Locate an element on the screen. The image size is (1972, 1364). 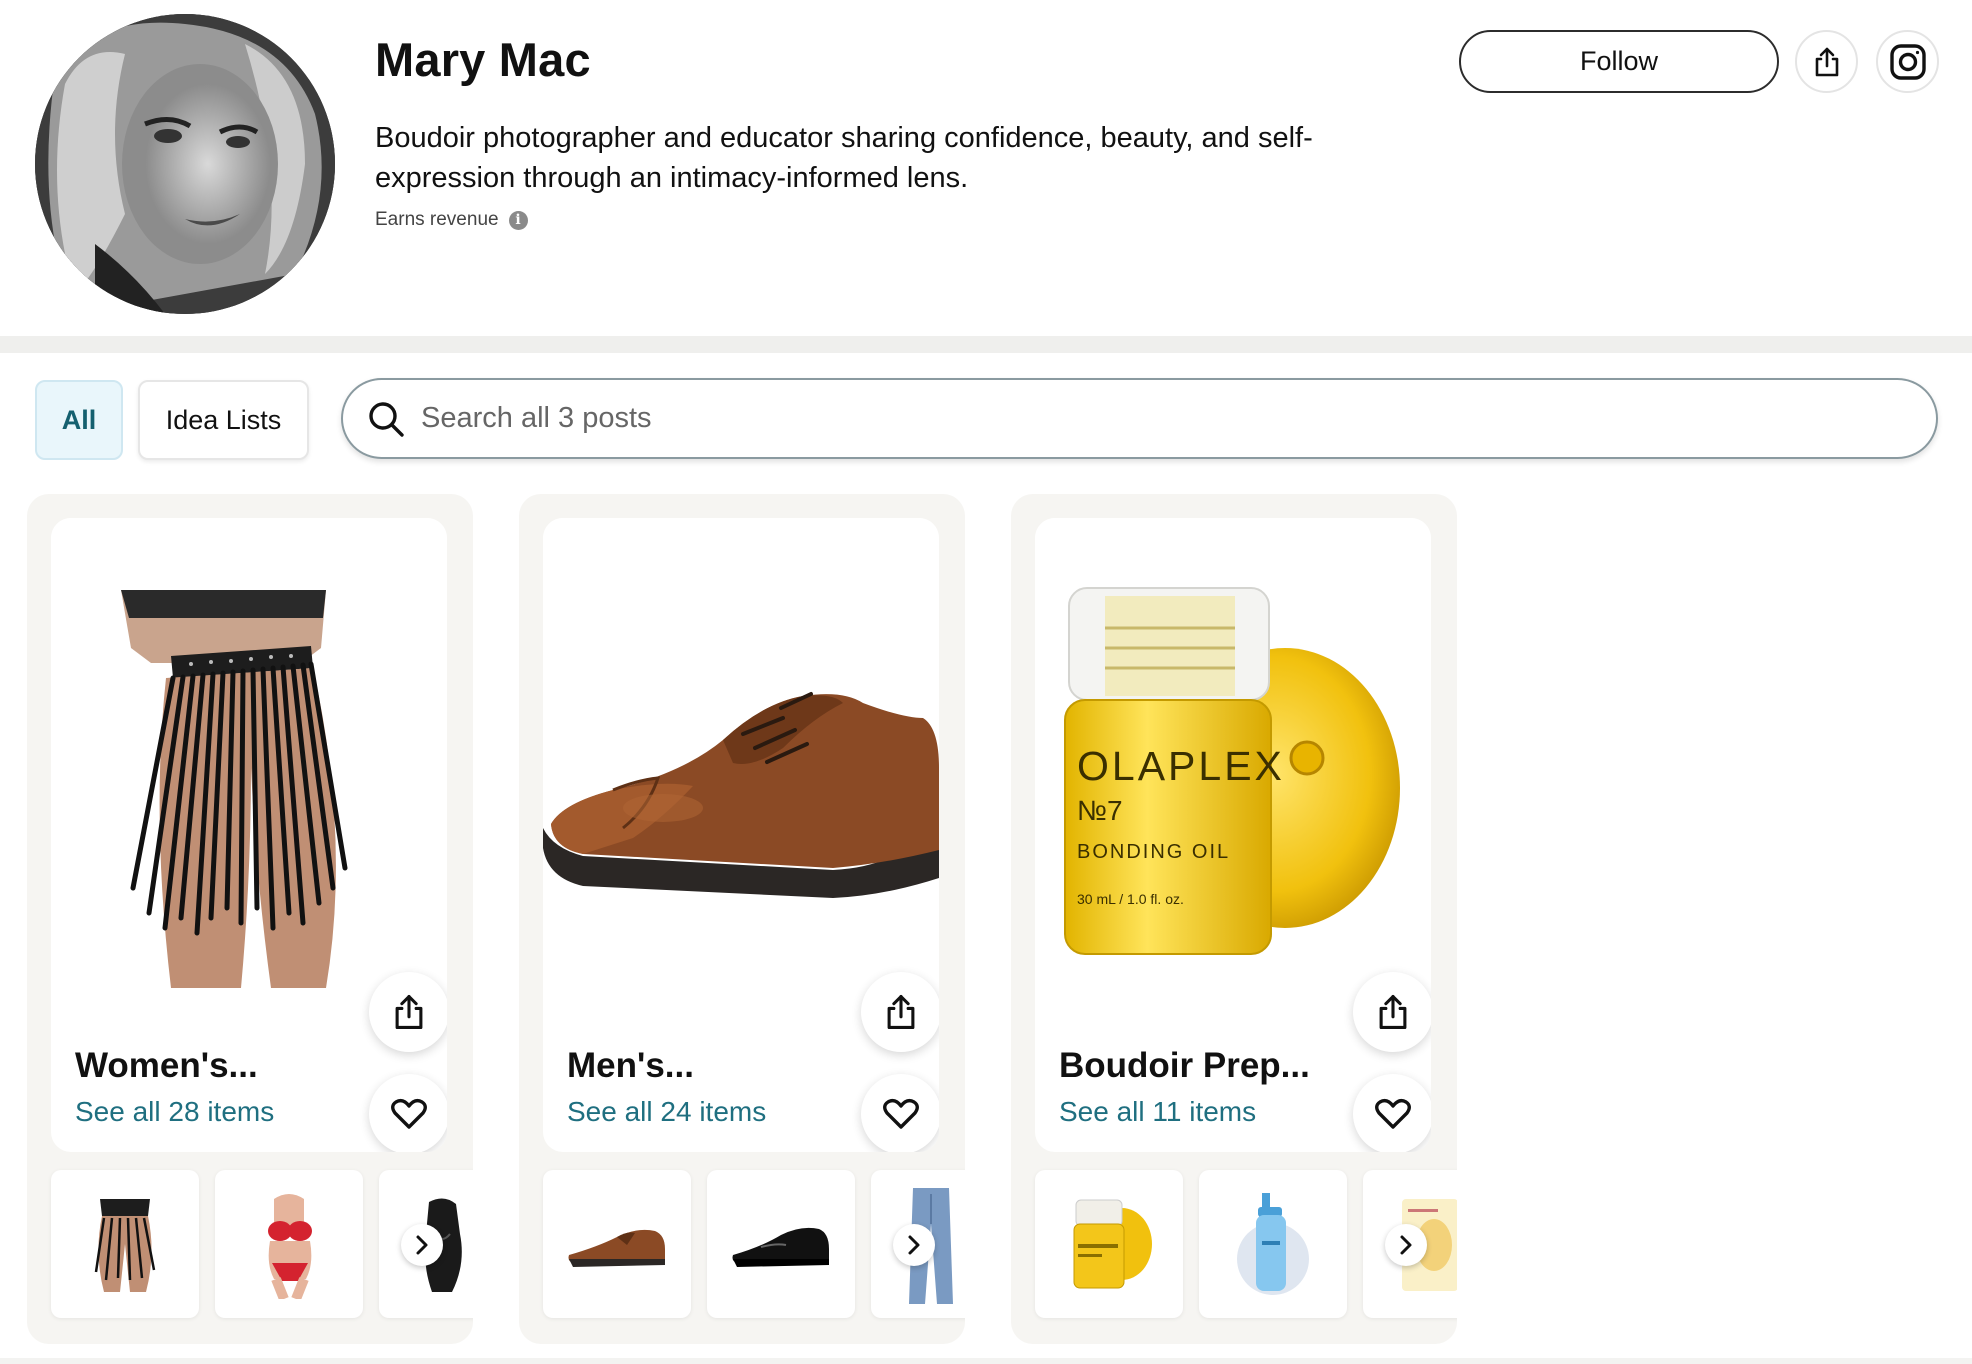
earns-revenue: Earns revenue i is located at coordinates (451, 220).